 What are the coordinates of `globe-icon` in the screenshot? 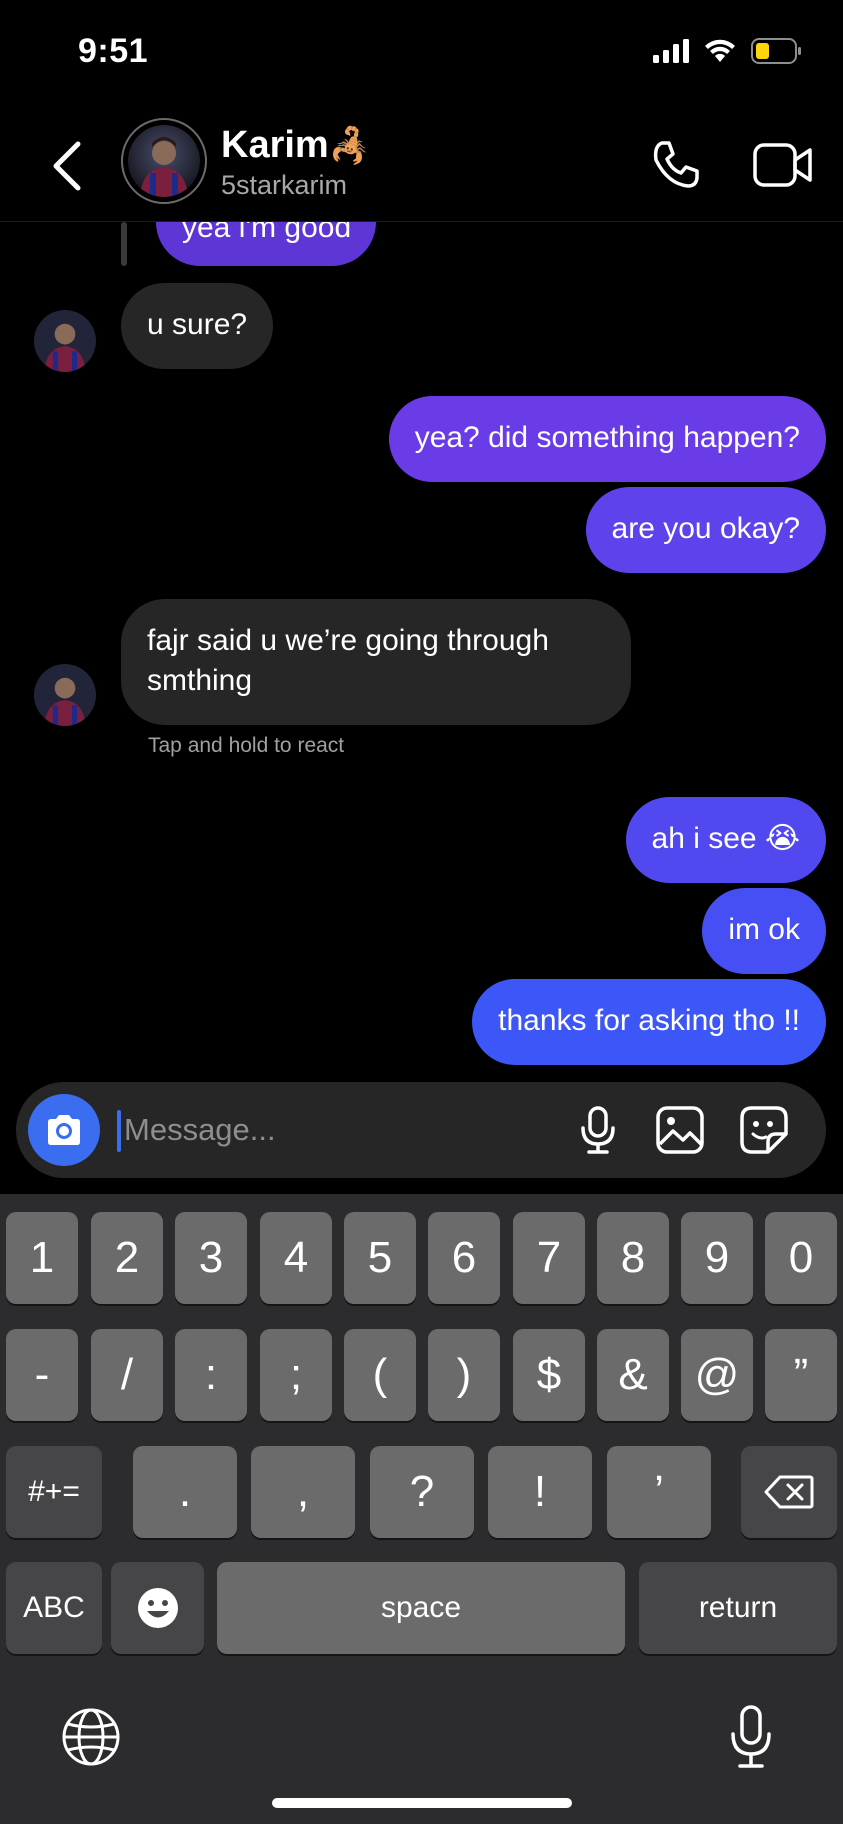 It's located at (91, 1737).